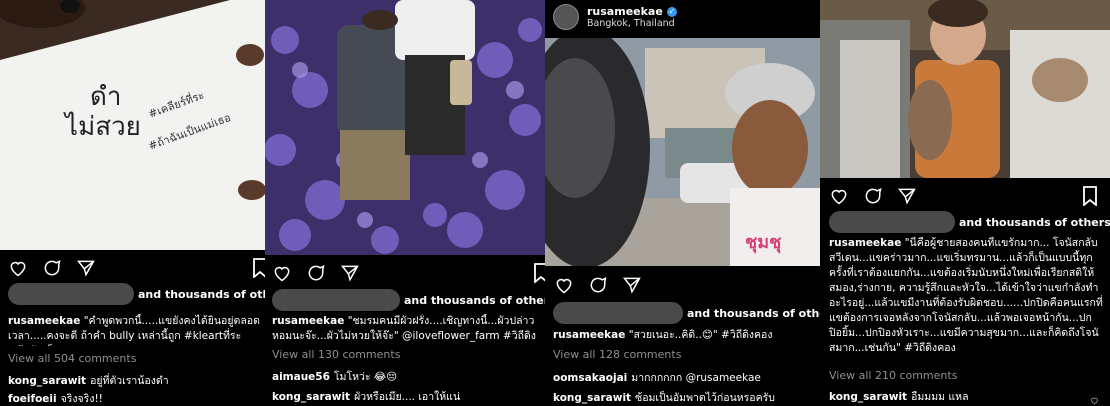 This screenshot has width=1110, height=406. I want to click on comment-row: kong_sarawit อยู่ที่ตัวเราน้องดำ, so click(88, 380).